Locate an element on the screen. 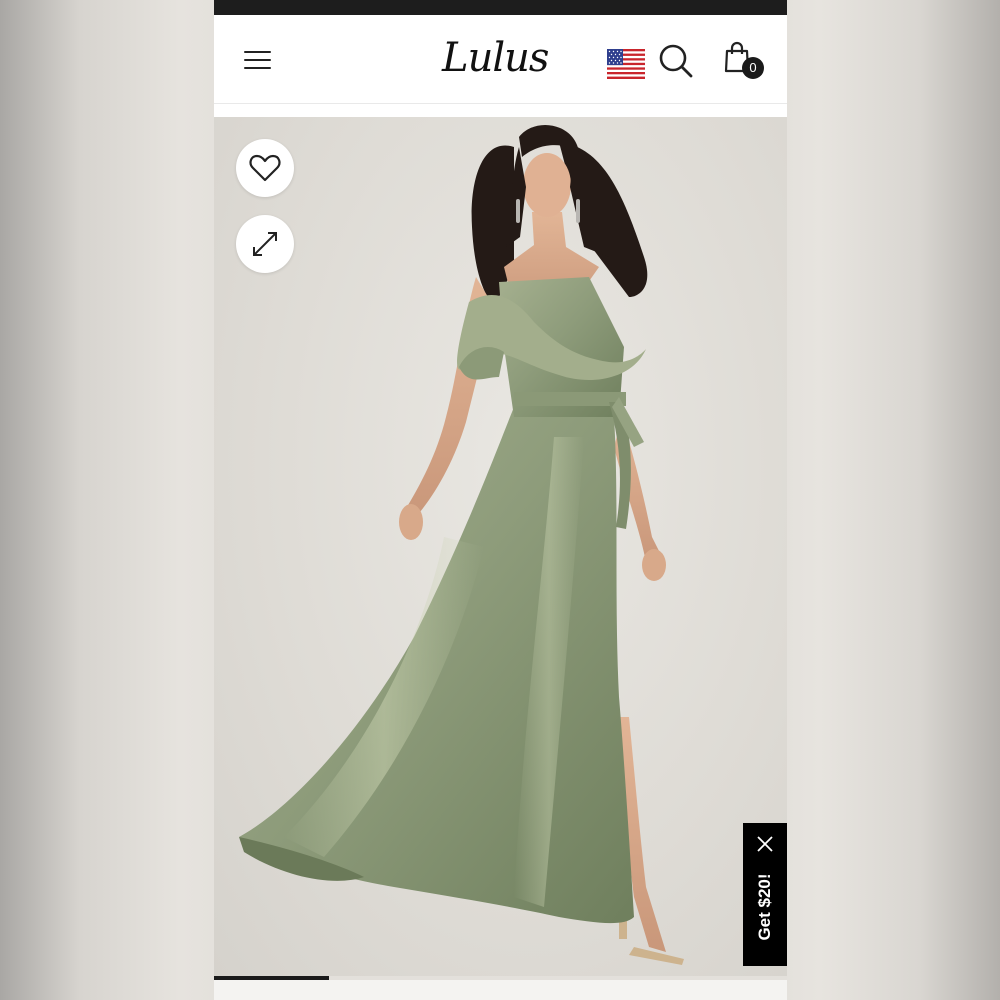  expand-icon is located at coordinates (265, 244).